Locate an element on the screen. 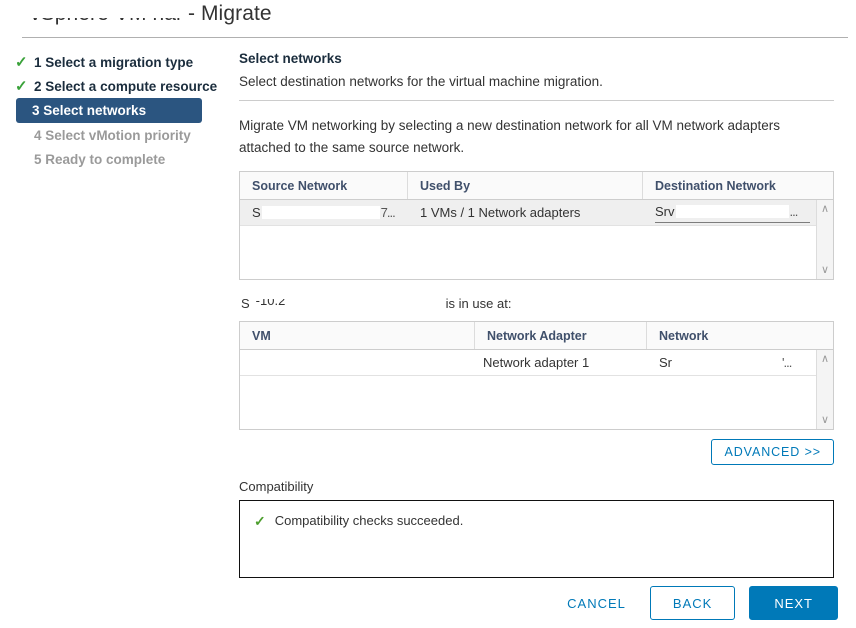 The image size is (856, 628). sidebar-item-select-migration-type: ✓ 1 Select a migration type is located at coordinates (115, 62).